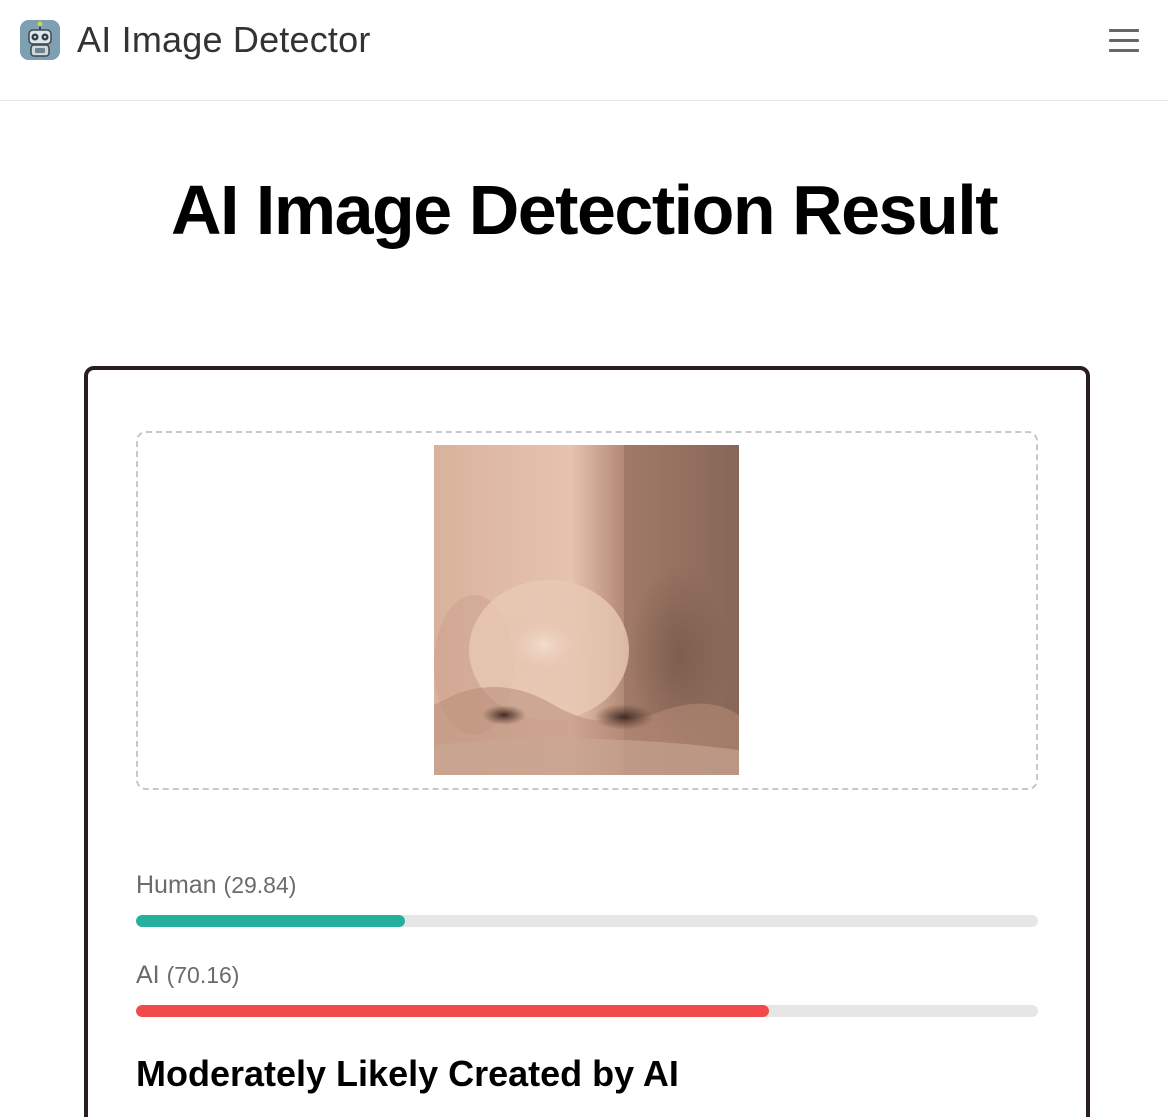  I want to click on ai-score-value: (70.16), so click(203, 975).